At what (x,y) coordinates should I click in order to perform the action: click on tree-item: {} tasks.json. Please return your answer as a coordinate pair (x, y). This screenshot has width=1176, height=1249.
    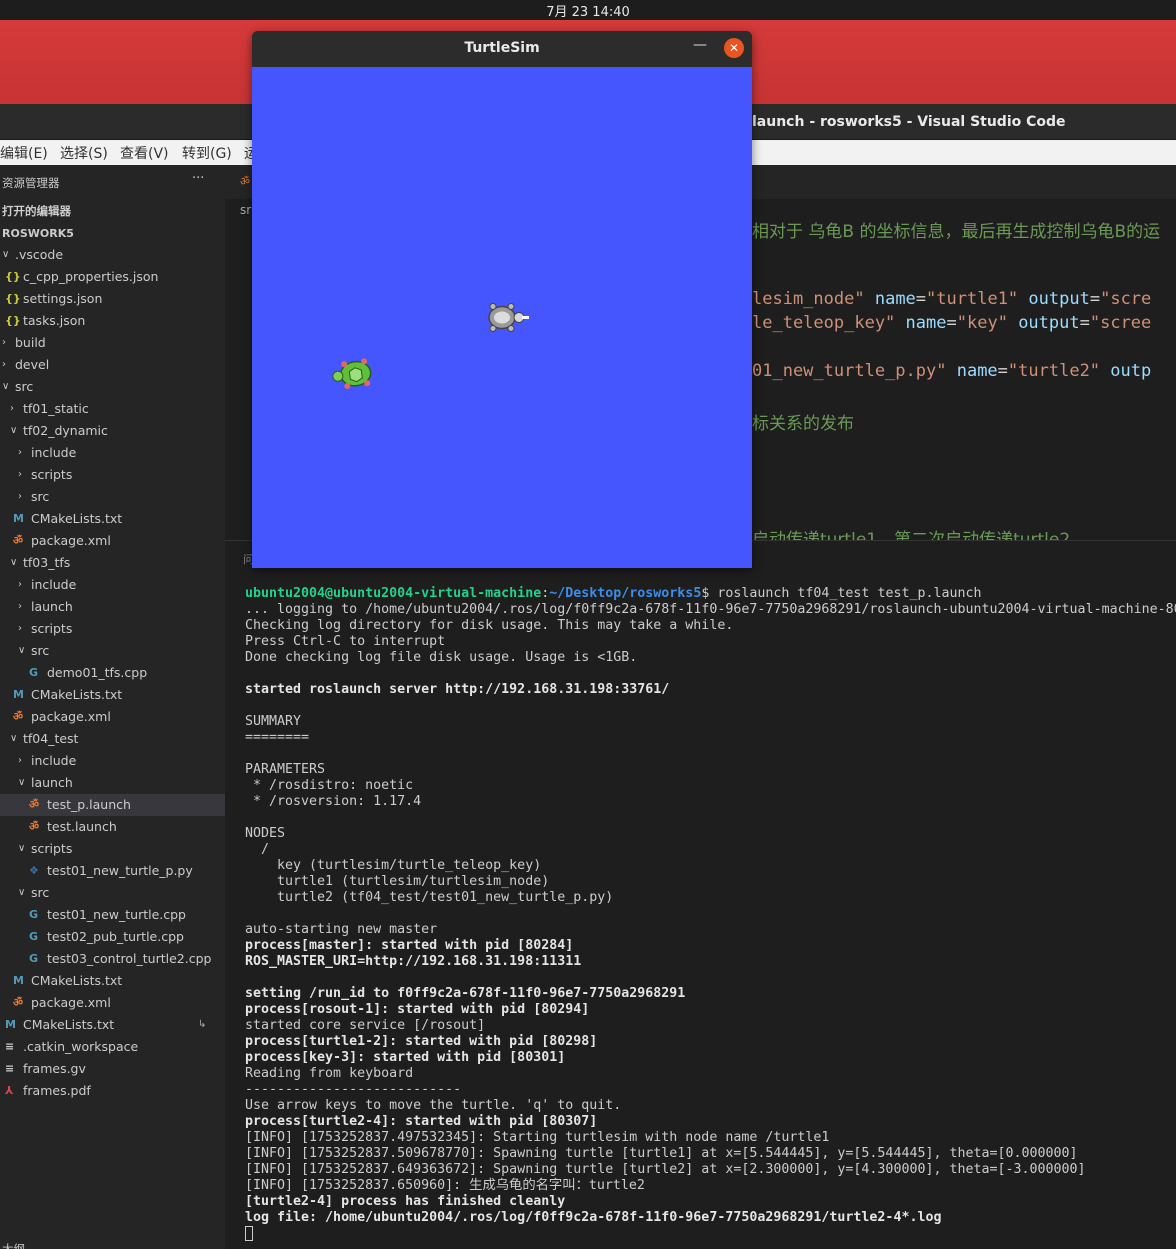
    Looking at the image, I should click on (112, 321).